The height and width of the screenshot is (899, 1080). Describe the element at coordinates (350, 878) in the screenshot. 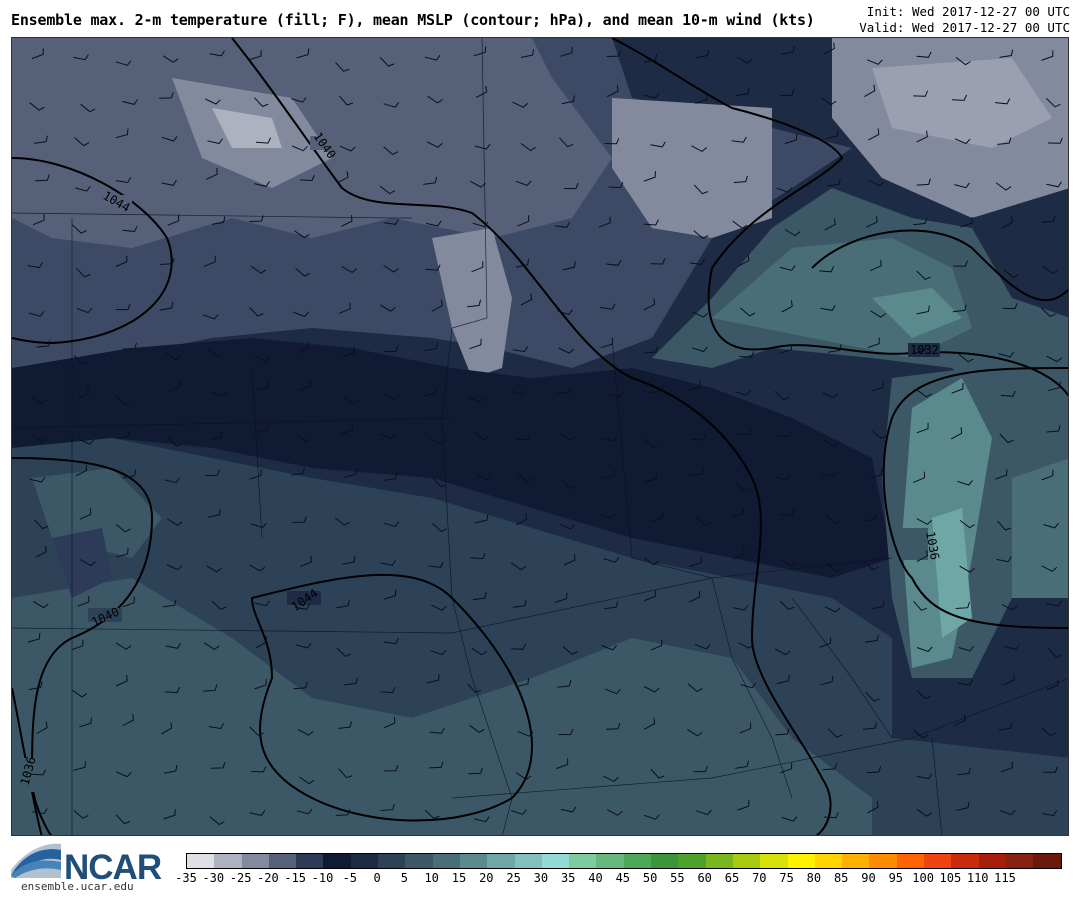

I see `colorbar-tick-label: -5` at that location.